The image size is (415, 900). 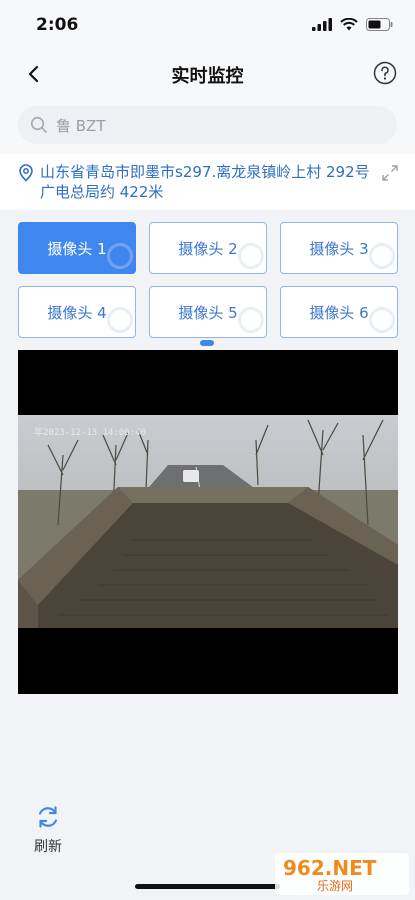 I want to click on nav-bar: 实时监控, so click(x=207, y=75).